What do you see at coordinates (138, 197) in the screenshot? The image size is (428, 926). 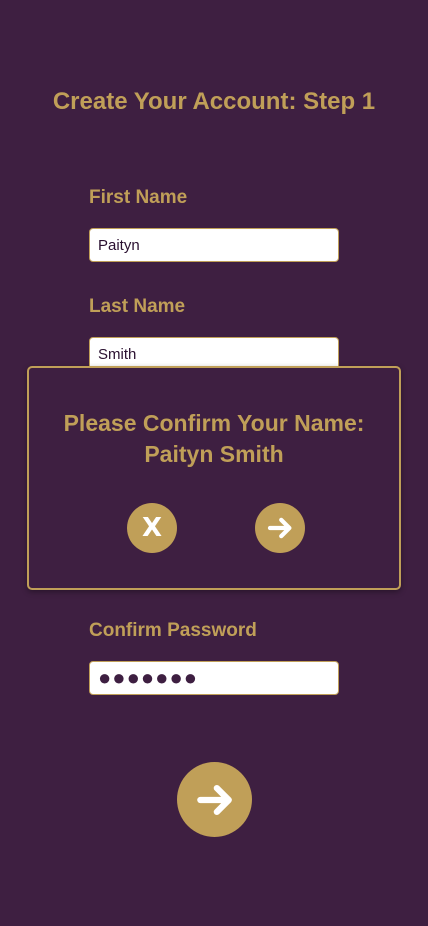 I see `first-name-label: First Name` at bounding box center [138, 197].